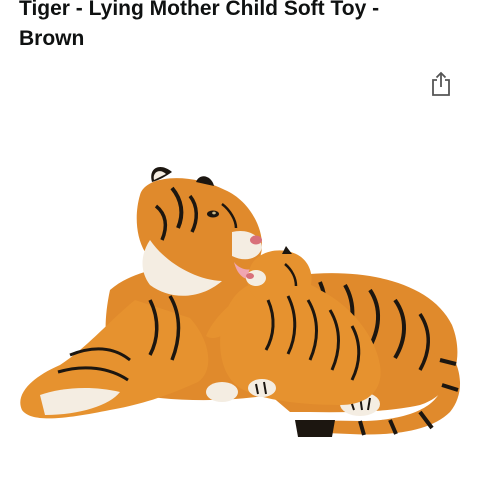 The height and width of the screenshot is (480, 480). I want to click on share-button, so click(441, 84).